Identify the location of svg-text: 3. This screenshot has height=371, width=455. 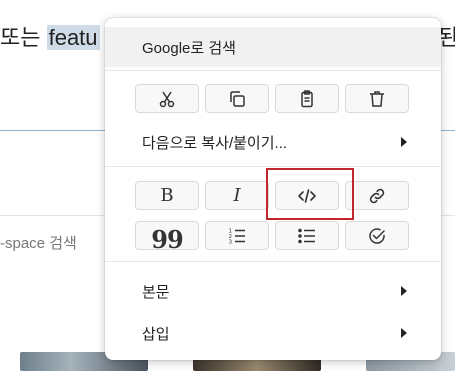
(231, 242).